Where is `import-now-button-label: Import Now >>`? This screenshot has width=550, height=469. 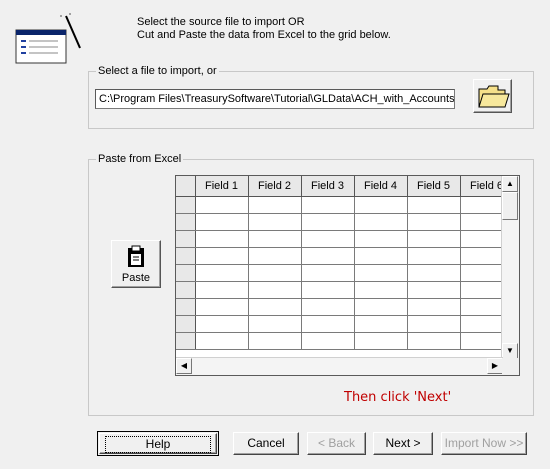
import-now-button-label: Import Now >> is located at coordinates (484, 443).